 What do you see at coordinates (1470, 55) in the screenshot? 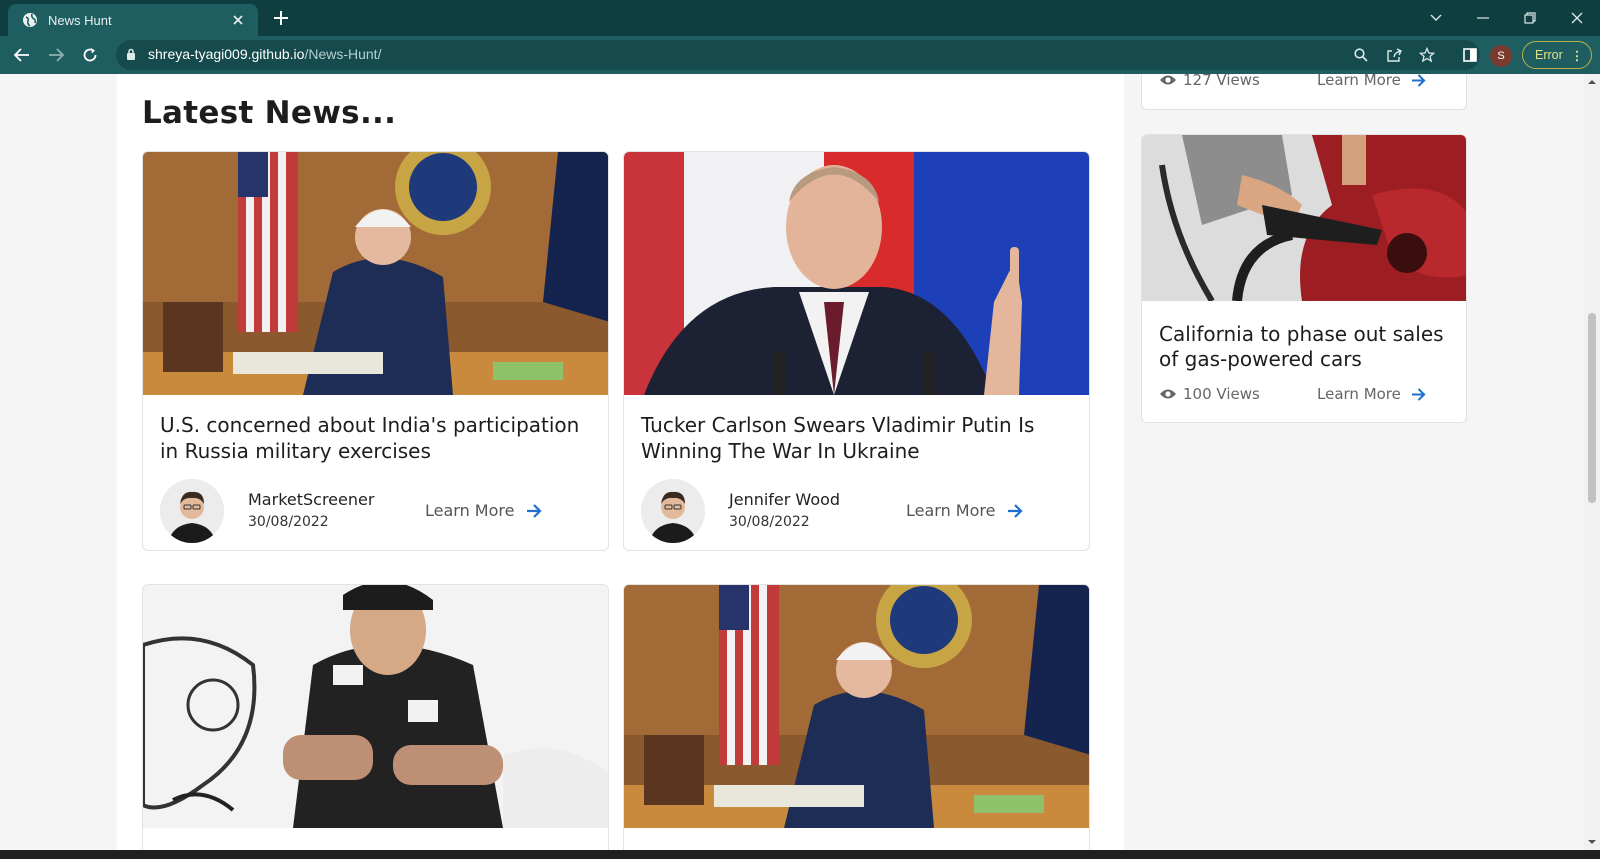
I see `sidepanel-icon` at bounding box center [1470, 55].